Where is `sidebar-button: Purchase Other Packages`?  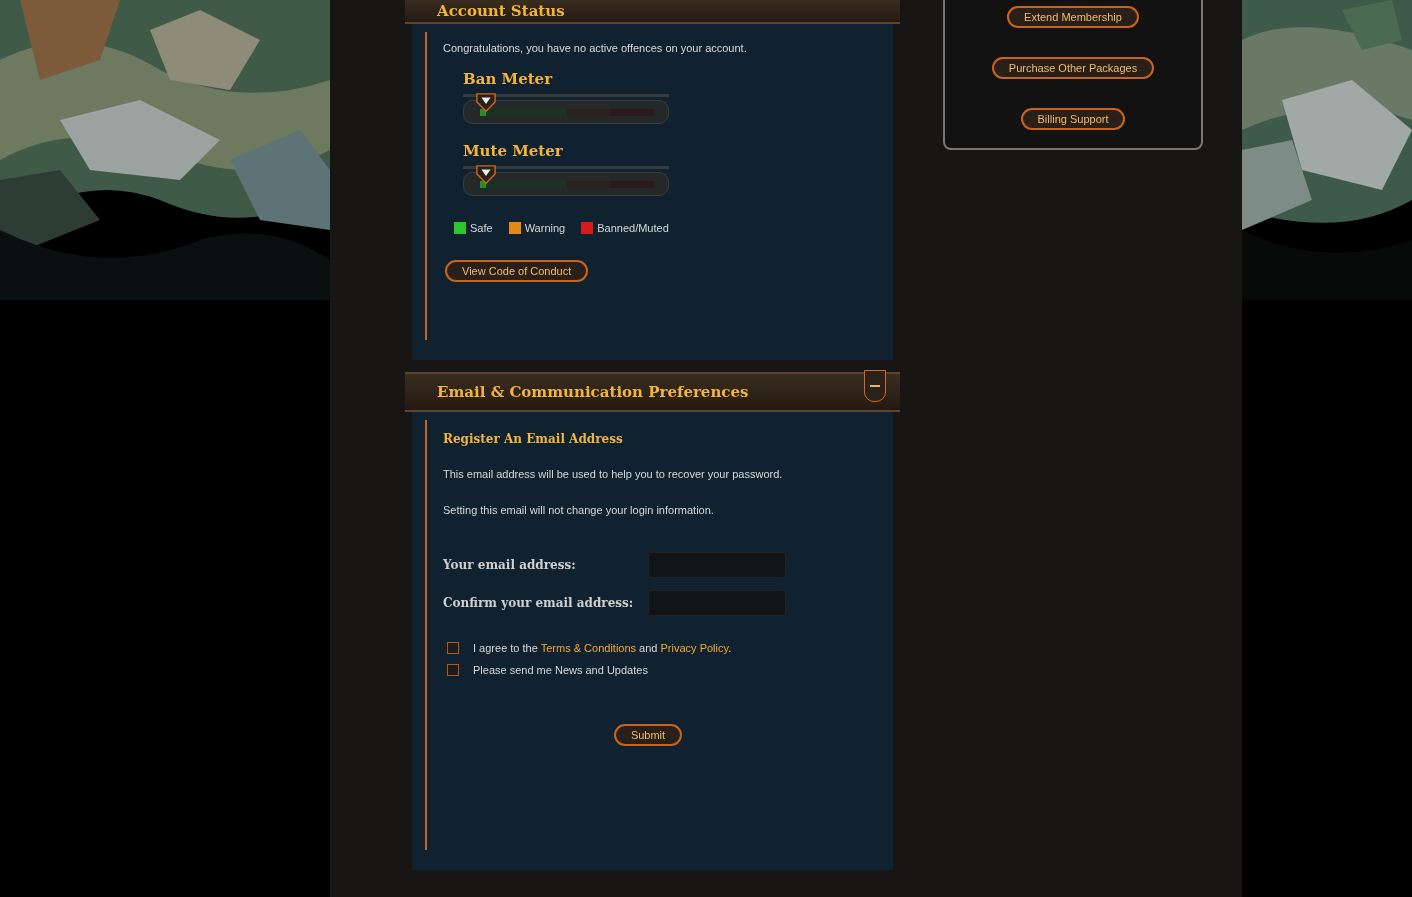 sidebar-button: Purchase Other Packages is located at coordinates (1073, 68).